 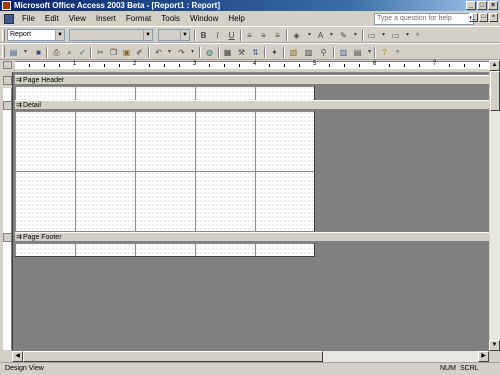 I want to click on font-size-combo: ▼, so click(x=174, y=35).